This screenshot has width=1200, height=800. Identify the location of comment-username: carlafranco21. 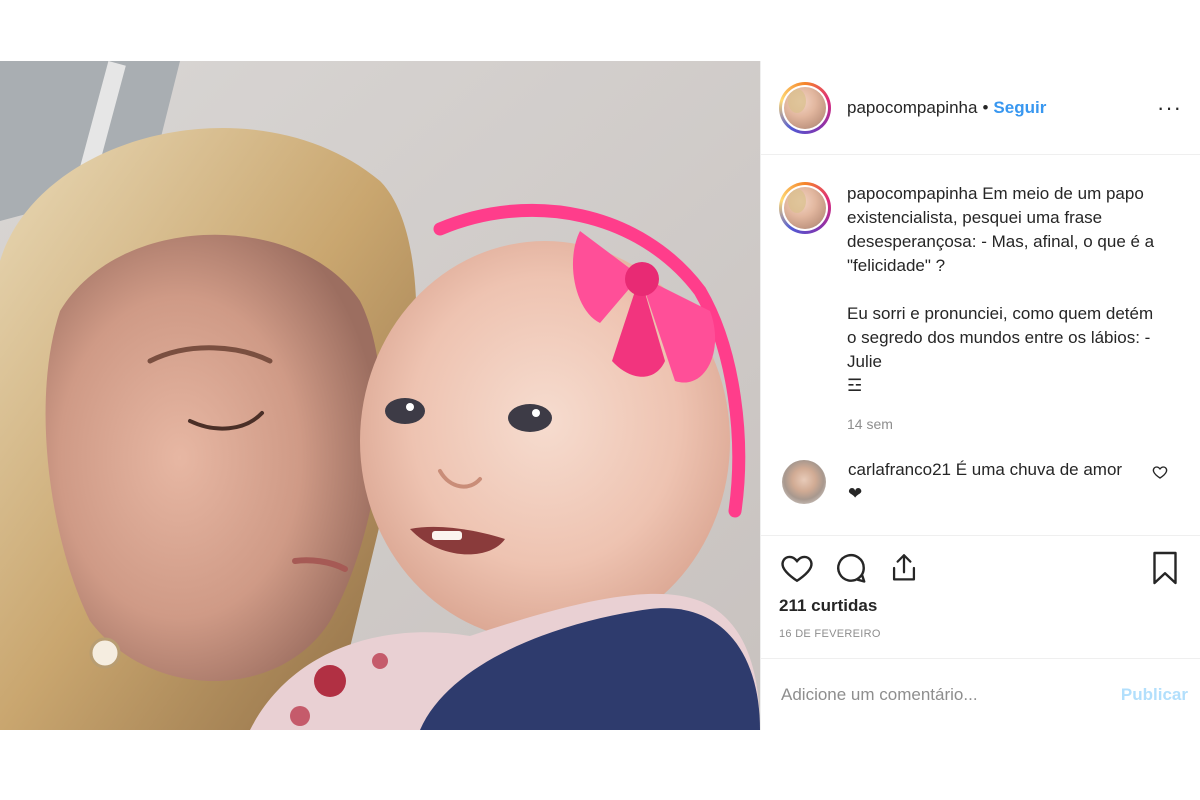
(899, 469).